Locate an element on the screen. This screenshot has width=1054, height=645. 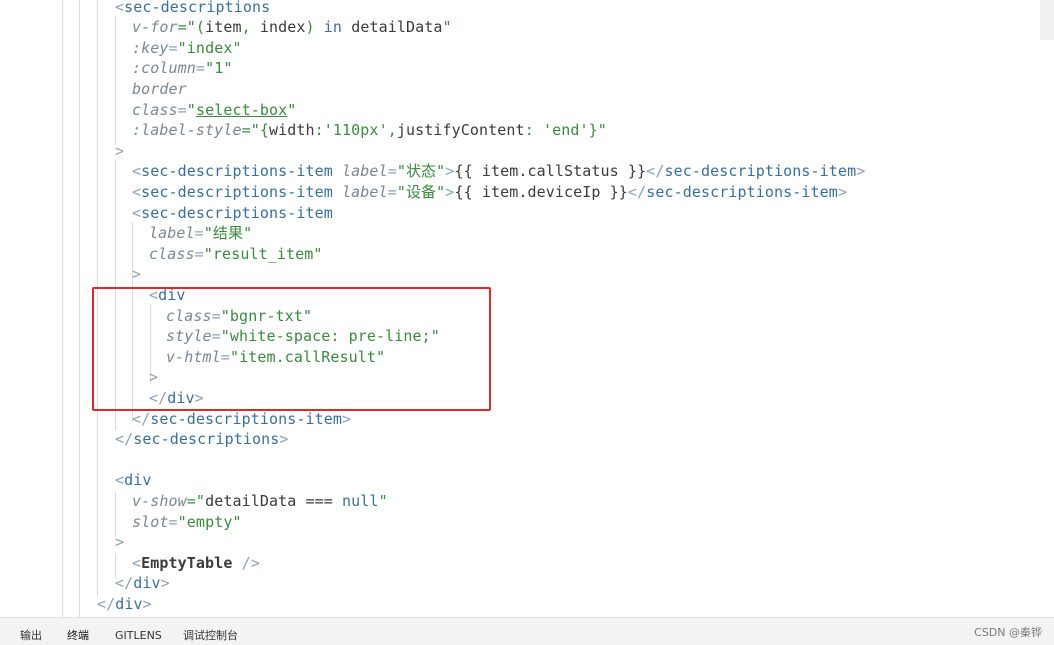
code-token: justifyContent is located at coordinates (460, 130).